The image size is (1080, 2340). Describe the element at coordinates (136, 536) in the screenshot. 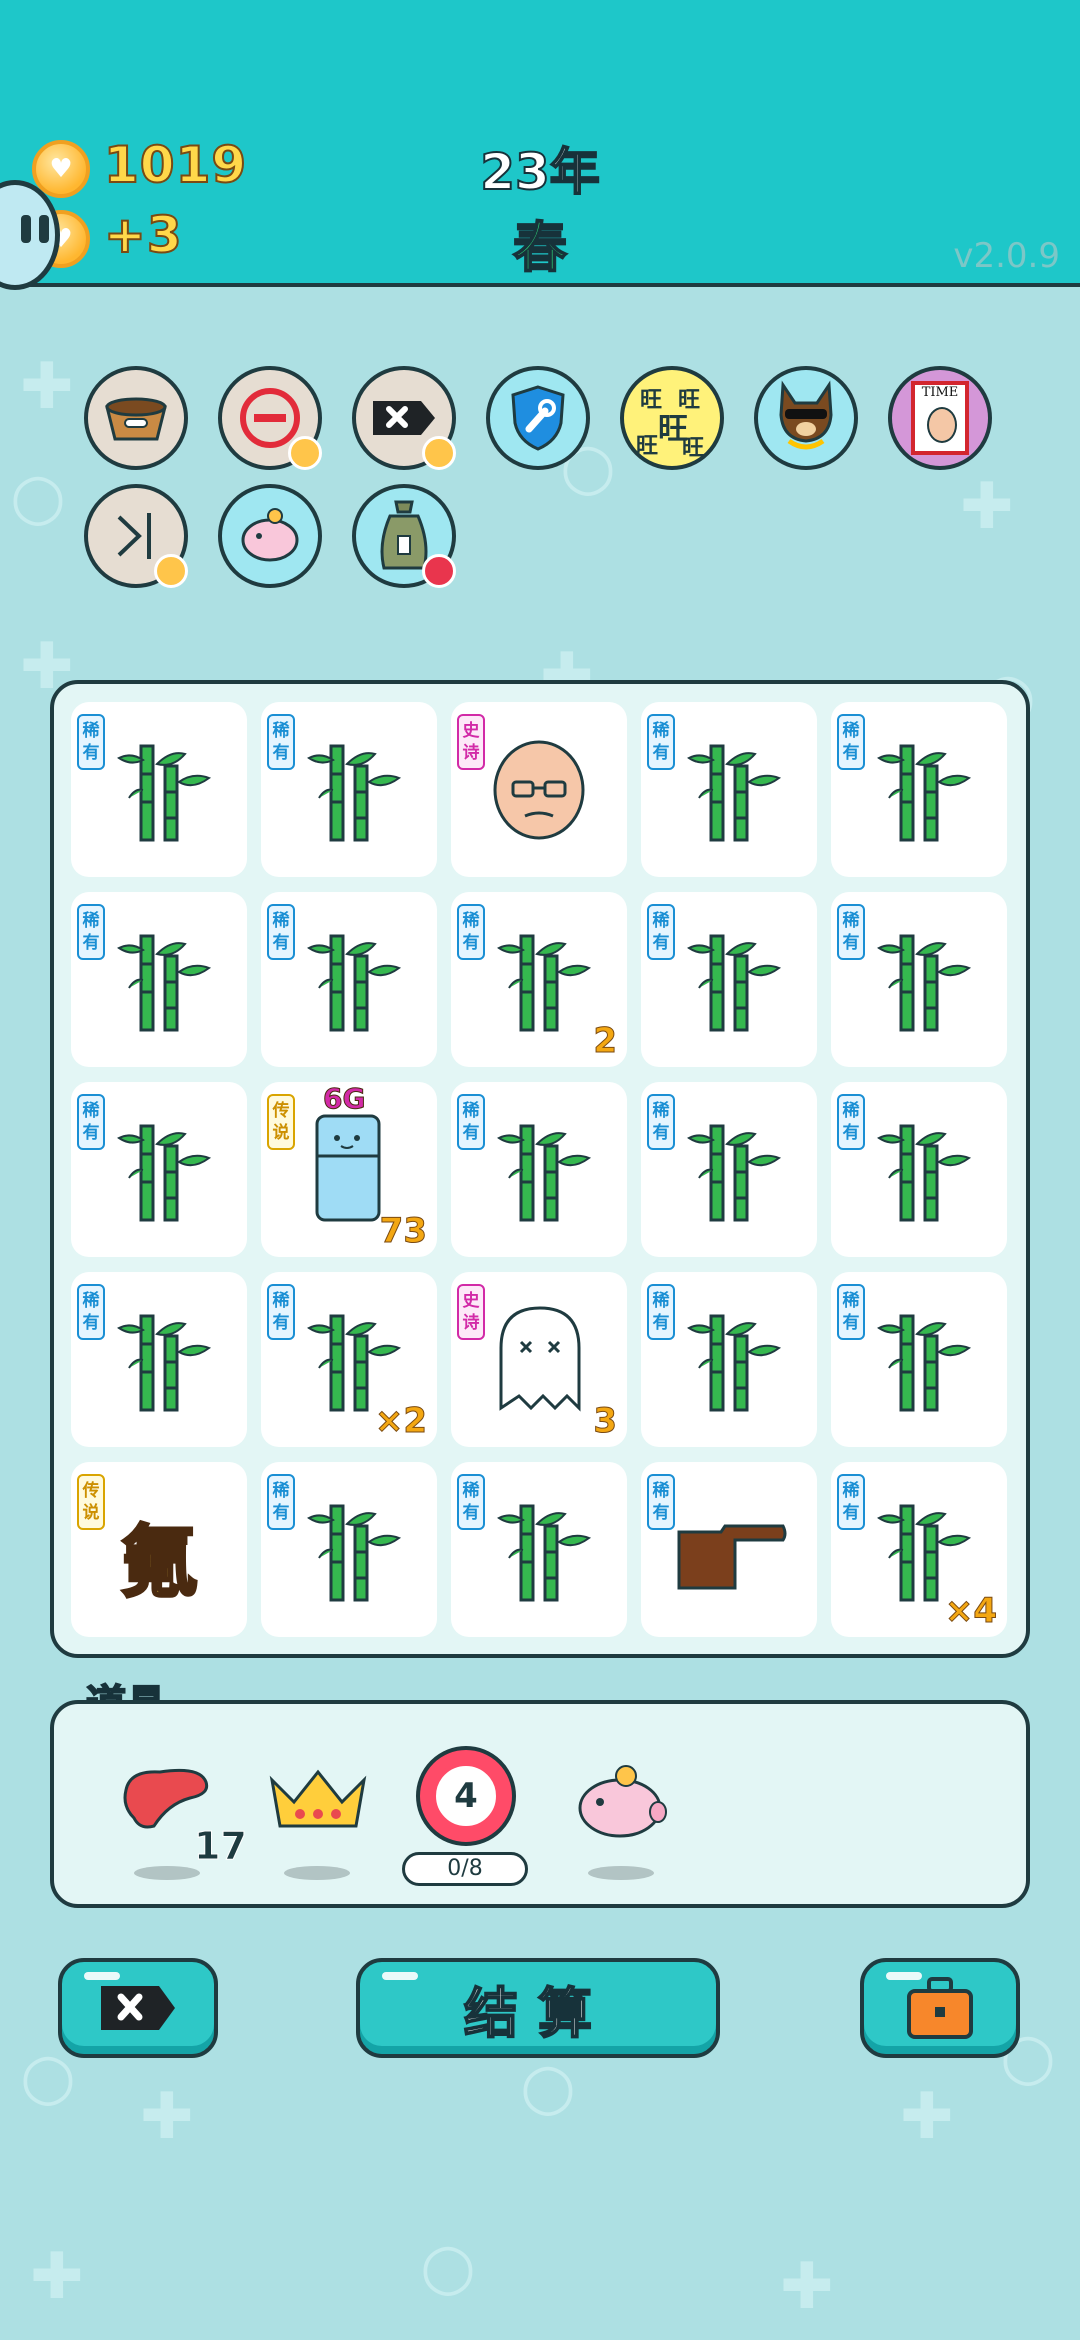

I see `skip-arrow-icon` at that location.